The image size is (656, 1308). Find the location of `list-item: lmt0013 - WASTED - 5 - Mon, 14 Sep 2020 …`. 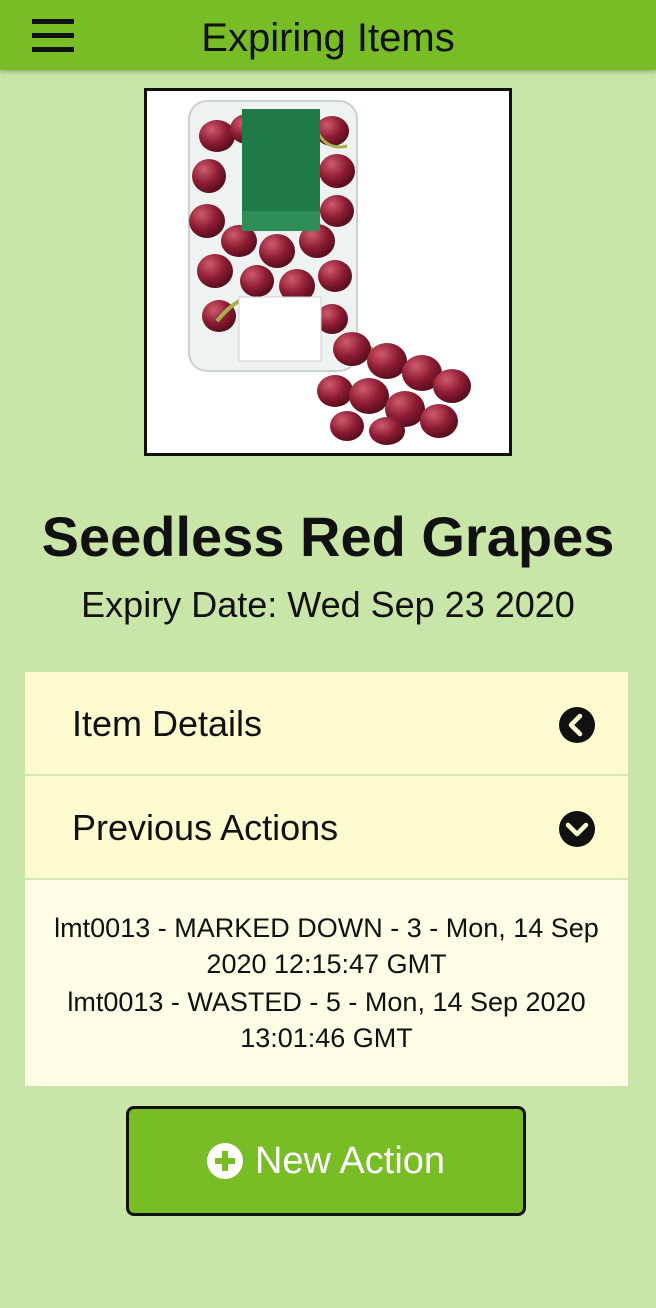

list-item: lmt0013 - WASTED - 5 - Mon, 14 Sep 2020 … is located at coordinates (326, 1020).